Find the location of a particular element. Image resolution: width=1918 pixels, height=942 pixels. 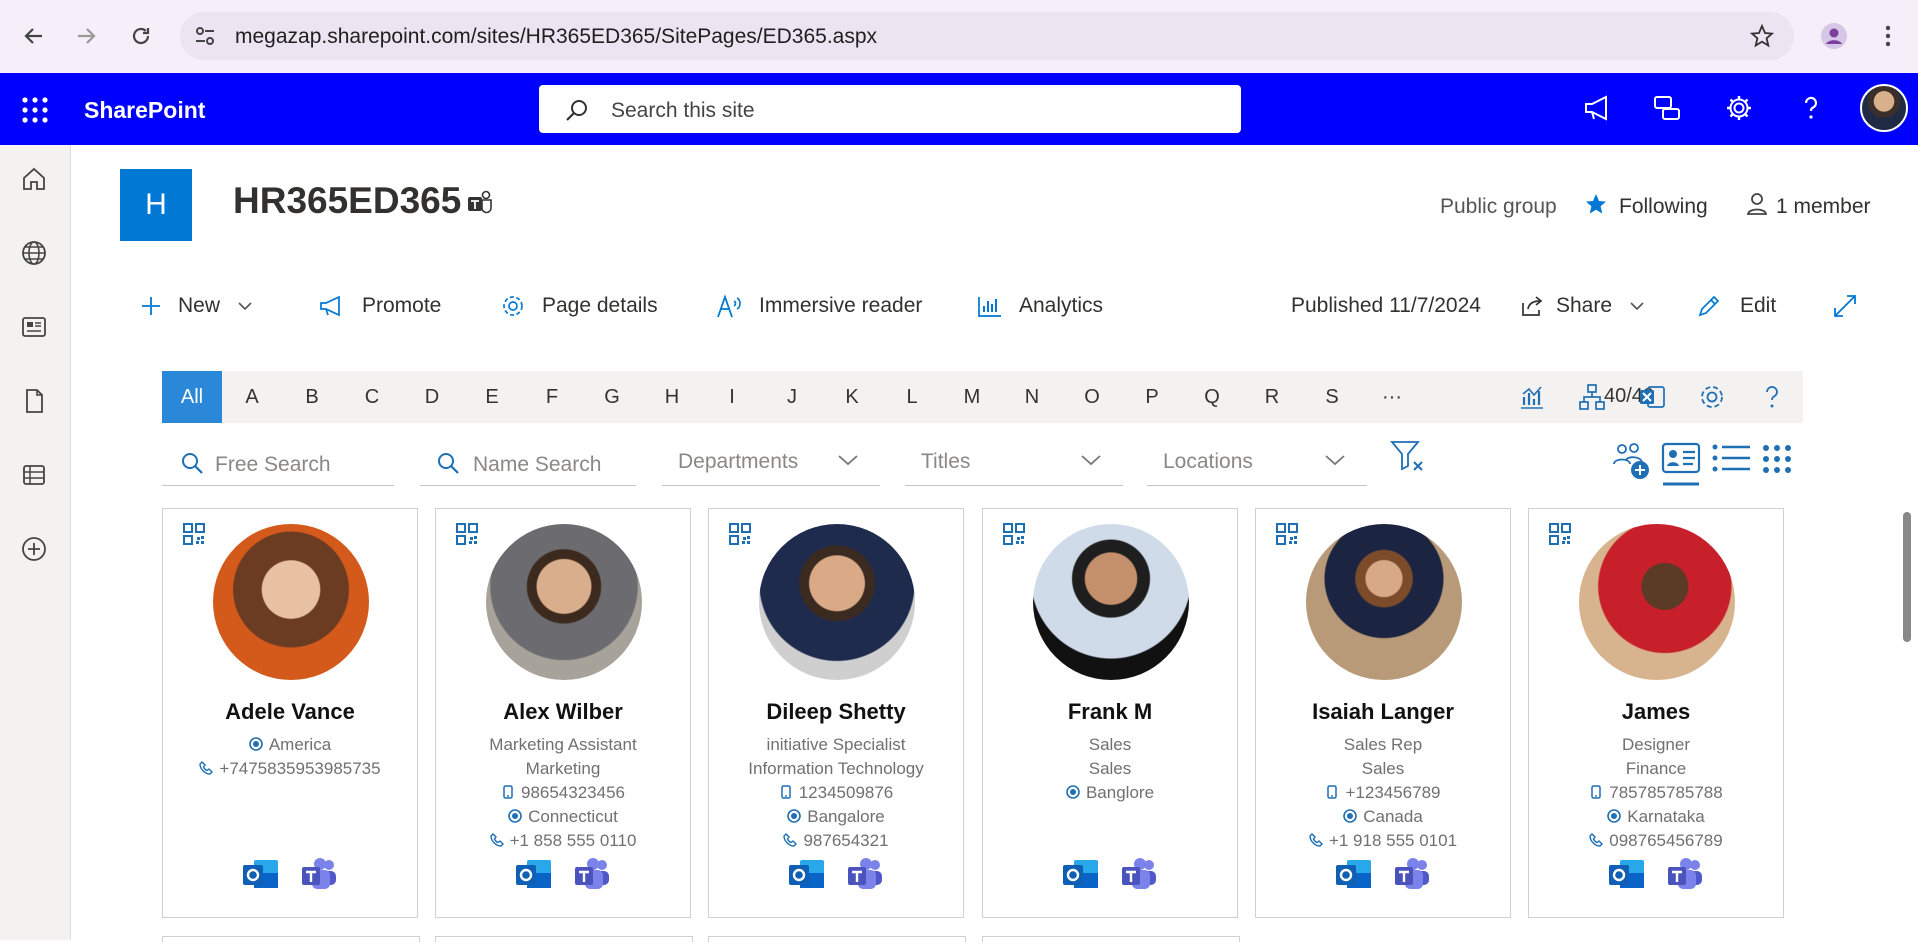

person-phone: +7475835953985735 is located at coordinates (290, 768).